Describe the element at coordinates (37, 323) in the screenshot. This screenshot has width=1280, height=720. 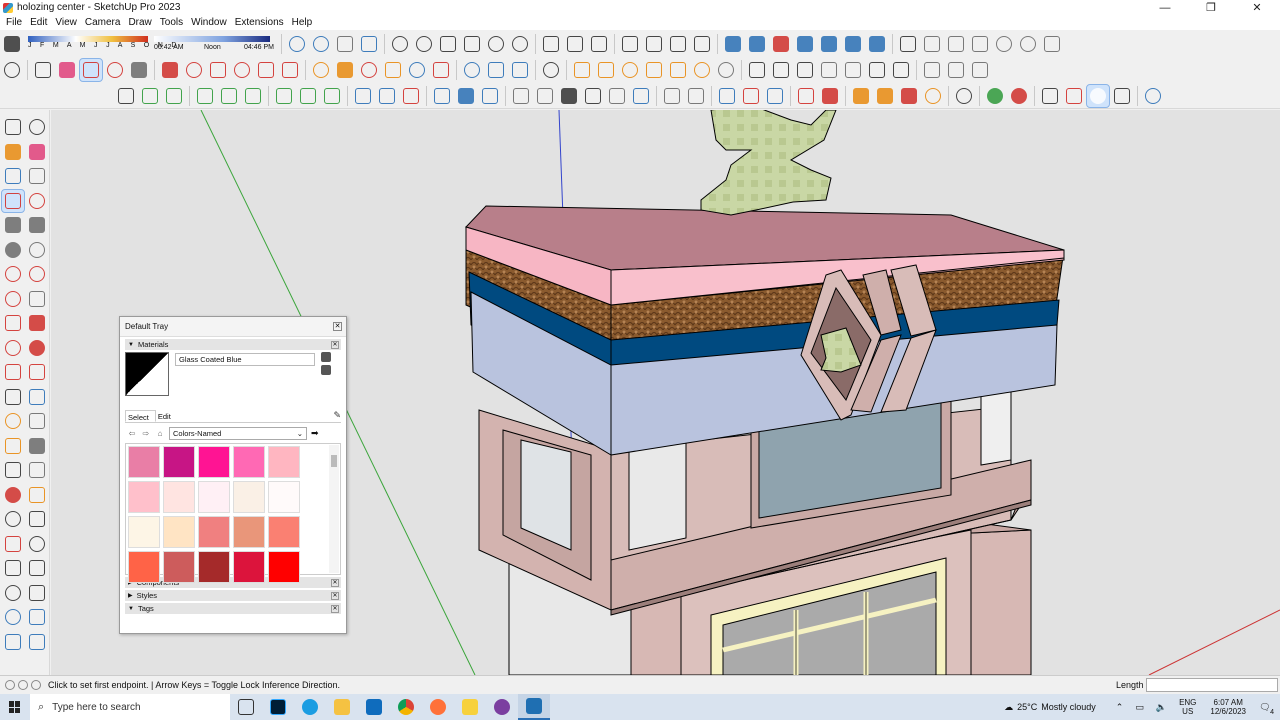
I see `push-pull-tool-icon` at that location.